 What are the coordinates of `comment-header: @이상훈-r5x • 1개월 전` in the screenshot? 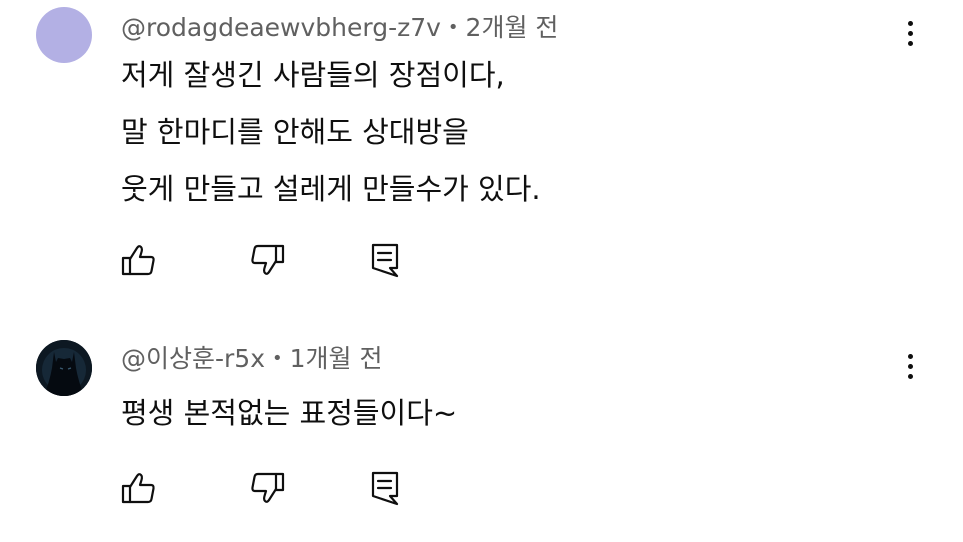 It's located at (252, 359).